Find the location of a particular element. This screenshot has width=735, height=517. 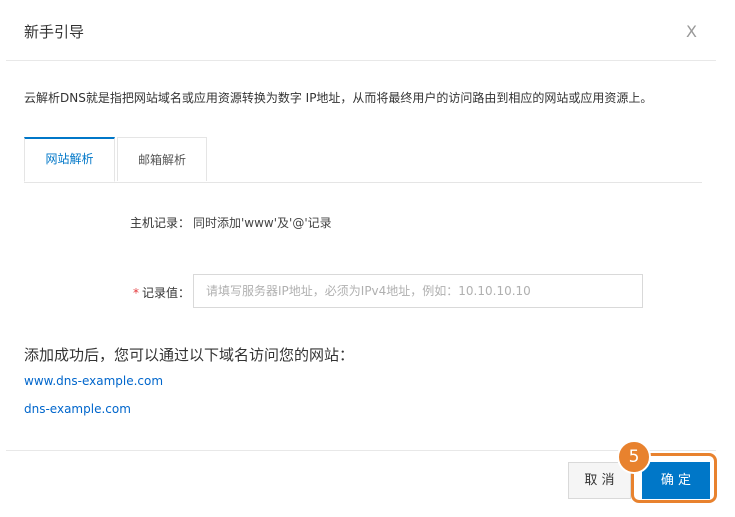

host-record-label: 主机记录： is located at coordinates (159, 223).